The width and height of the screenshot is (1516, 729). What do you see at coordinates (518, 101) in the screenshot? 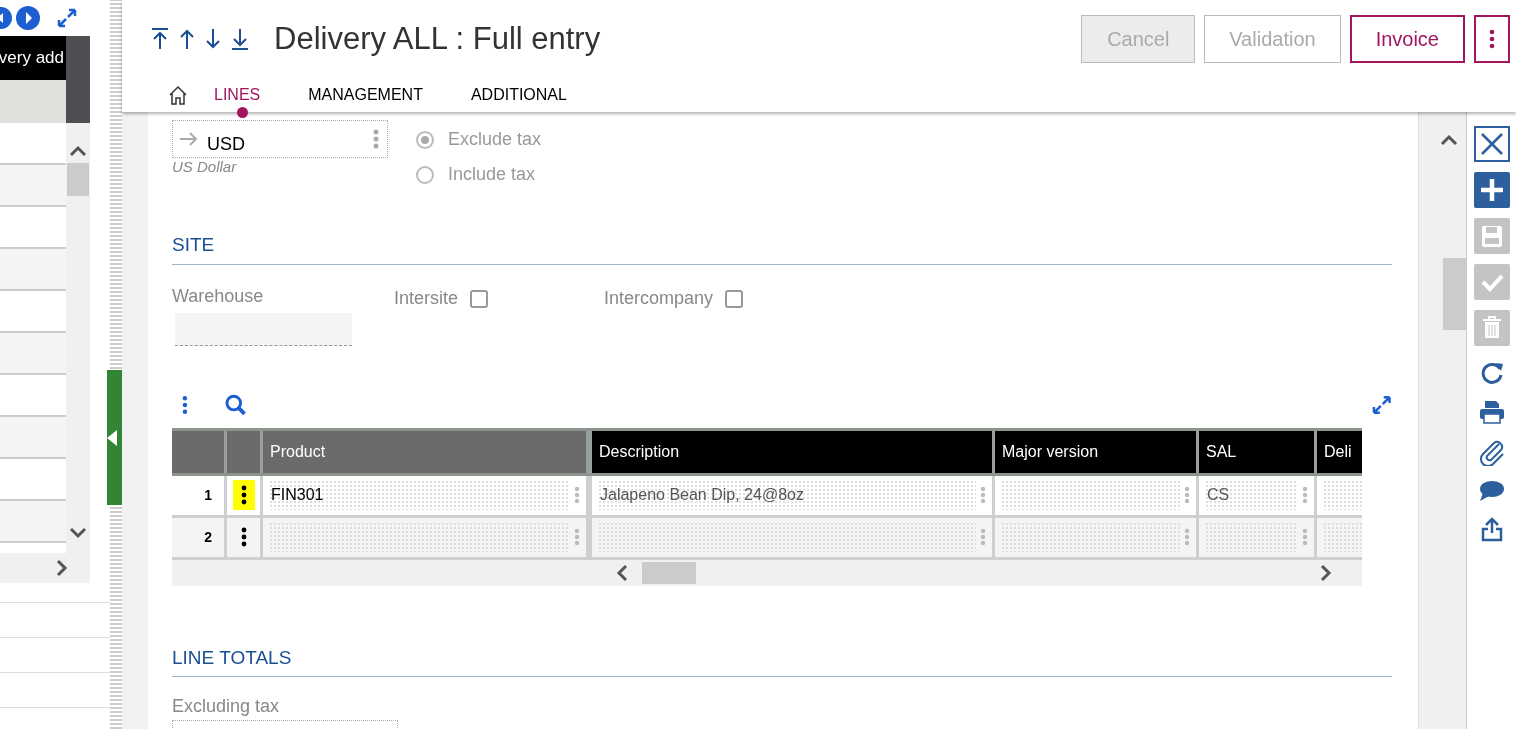
I see `tab: ADDITIONAL` at bounding box center [518, 101].